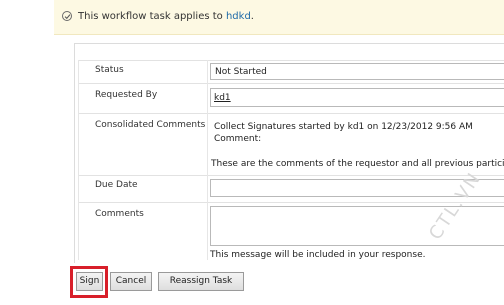 The height and width of the screenshot is (305, 504). Describe the element at coordinates (126, 95) in the screenshot. I see `requested-by-label: Requested By` at that location.